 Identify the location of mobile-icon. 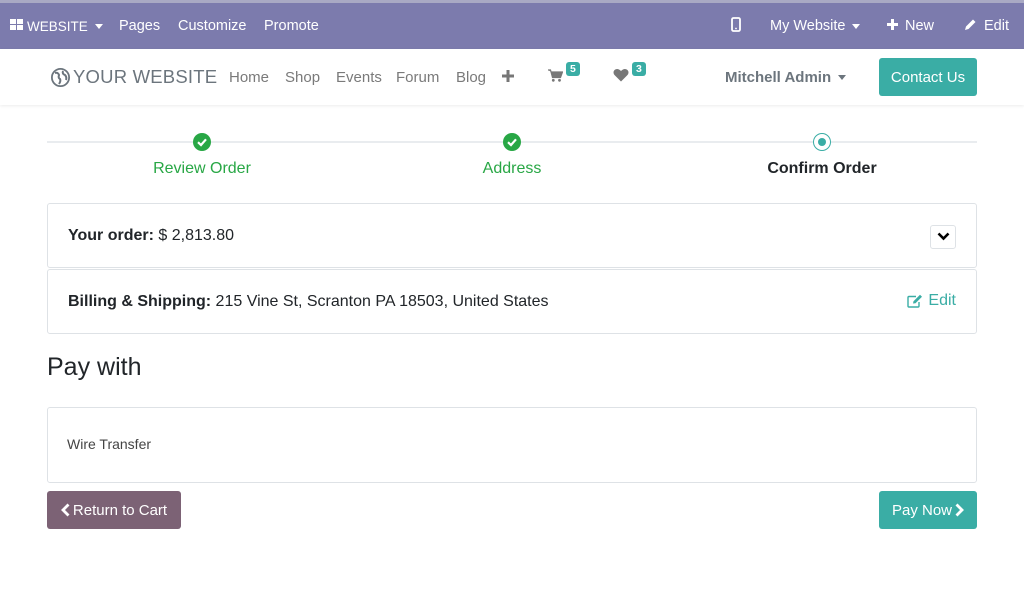
(736, 26).